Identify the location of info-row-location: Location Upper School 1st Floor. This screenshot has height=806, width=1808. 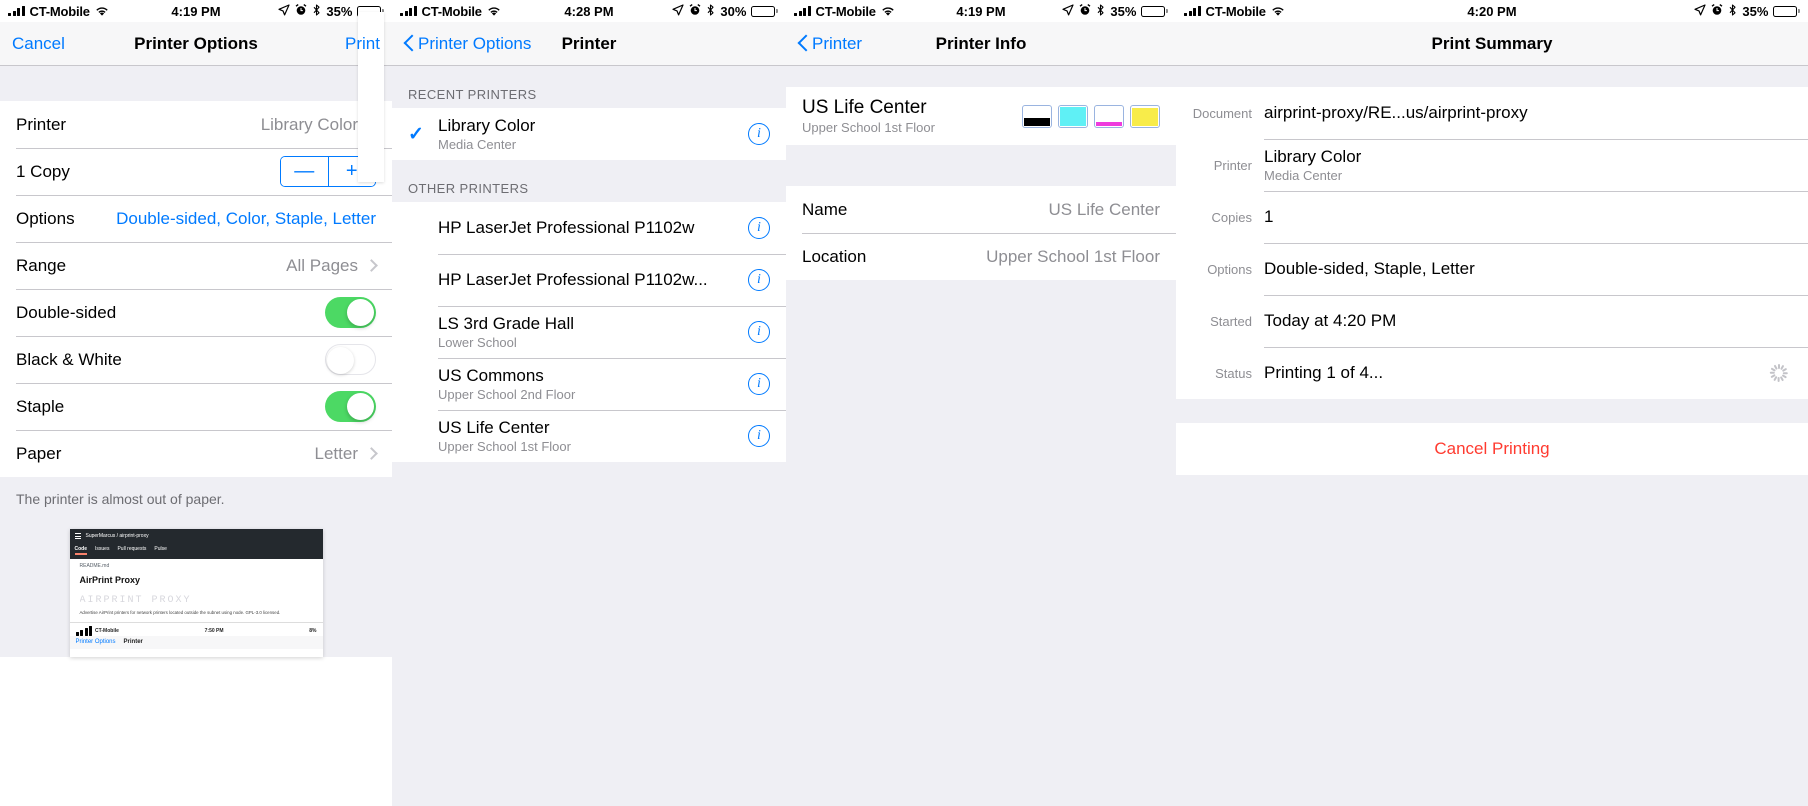
(981, 256).